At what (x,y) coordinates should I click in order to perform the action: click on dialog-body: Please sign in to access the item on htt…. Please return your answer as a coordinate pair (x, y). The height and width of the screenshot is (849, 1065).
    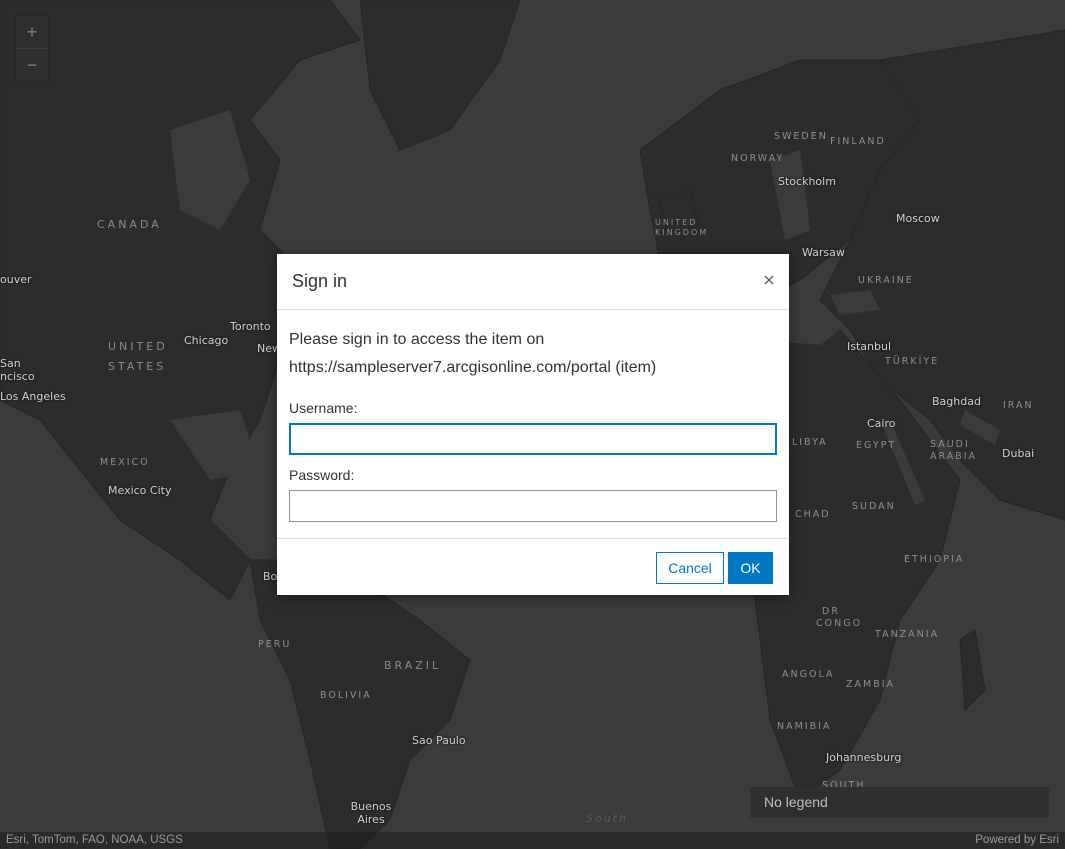
    Looking at the image, I should click on (533, 416).